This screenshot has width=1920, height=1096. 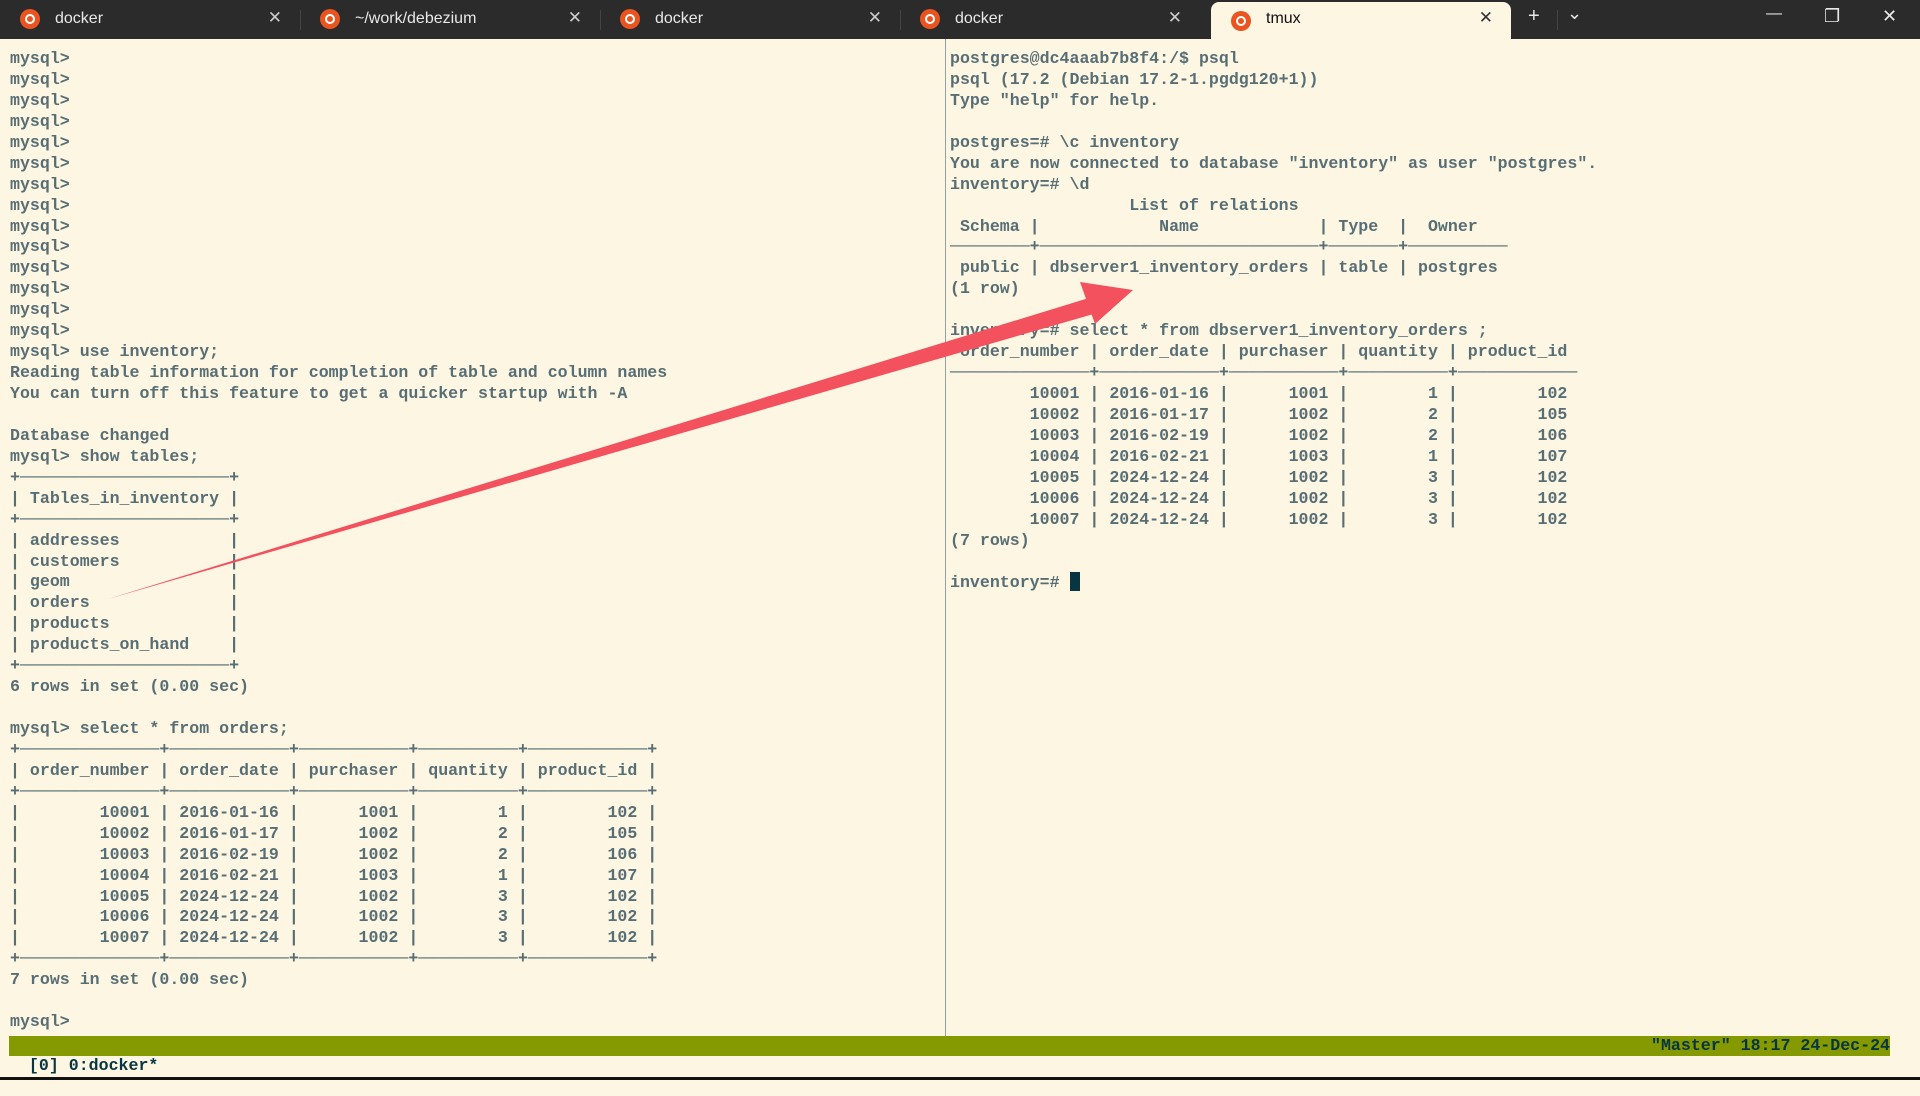 I want to click on terminal-line: | products |, so click(x=125, y=624).